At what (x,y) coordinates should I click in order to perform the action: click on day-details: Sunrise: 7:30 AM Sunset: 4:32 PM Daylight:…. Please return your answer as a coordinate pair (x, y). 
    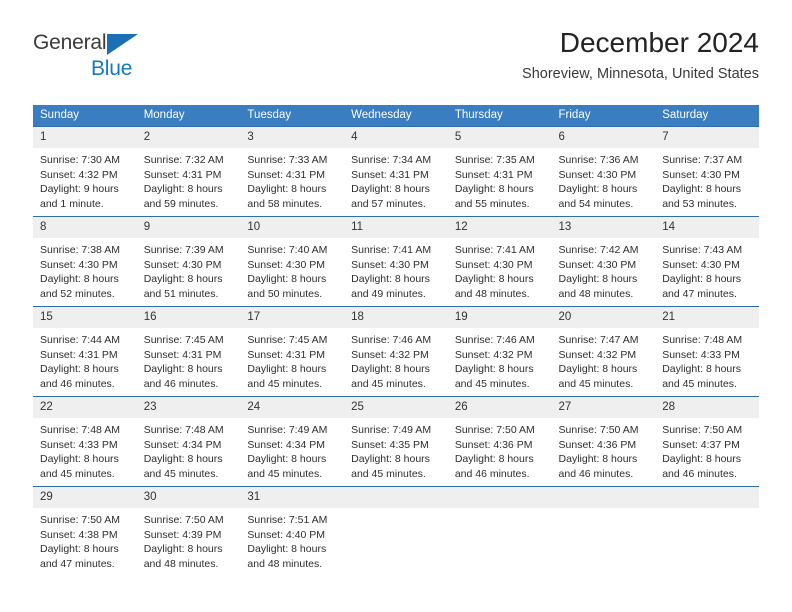
    Looking at the image, I should click on (85, 179).